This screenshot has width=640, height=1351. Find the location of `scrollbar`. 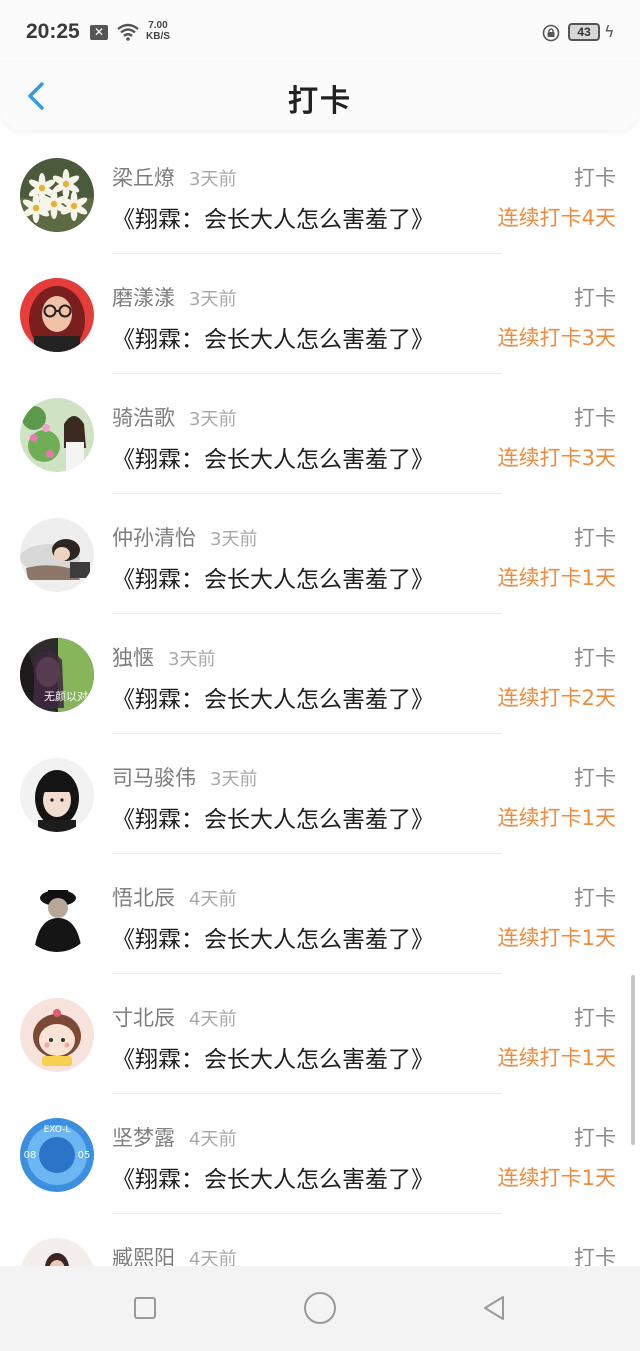

scrollbar is located at coordinates (633, 1060).